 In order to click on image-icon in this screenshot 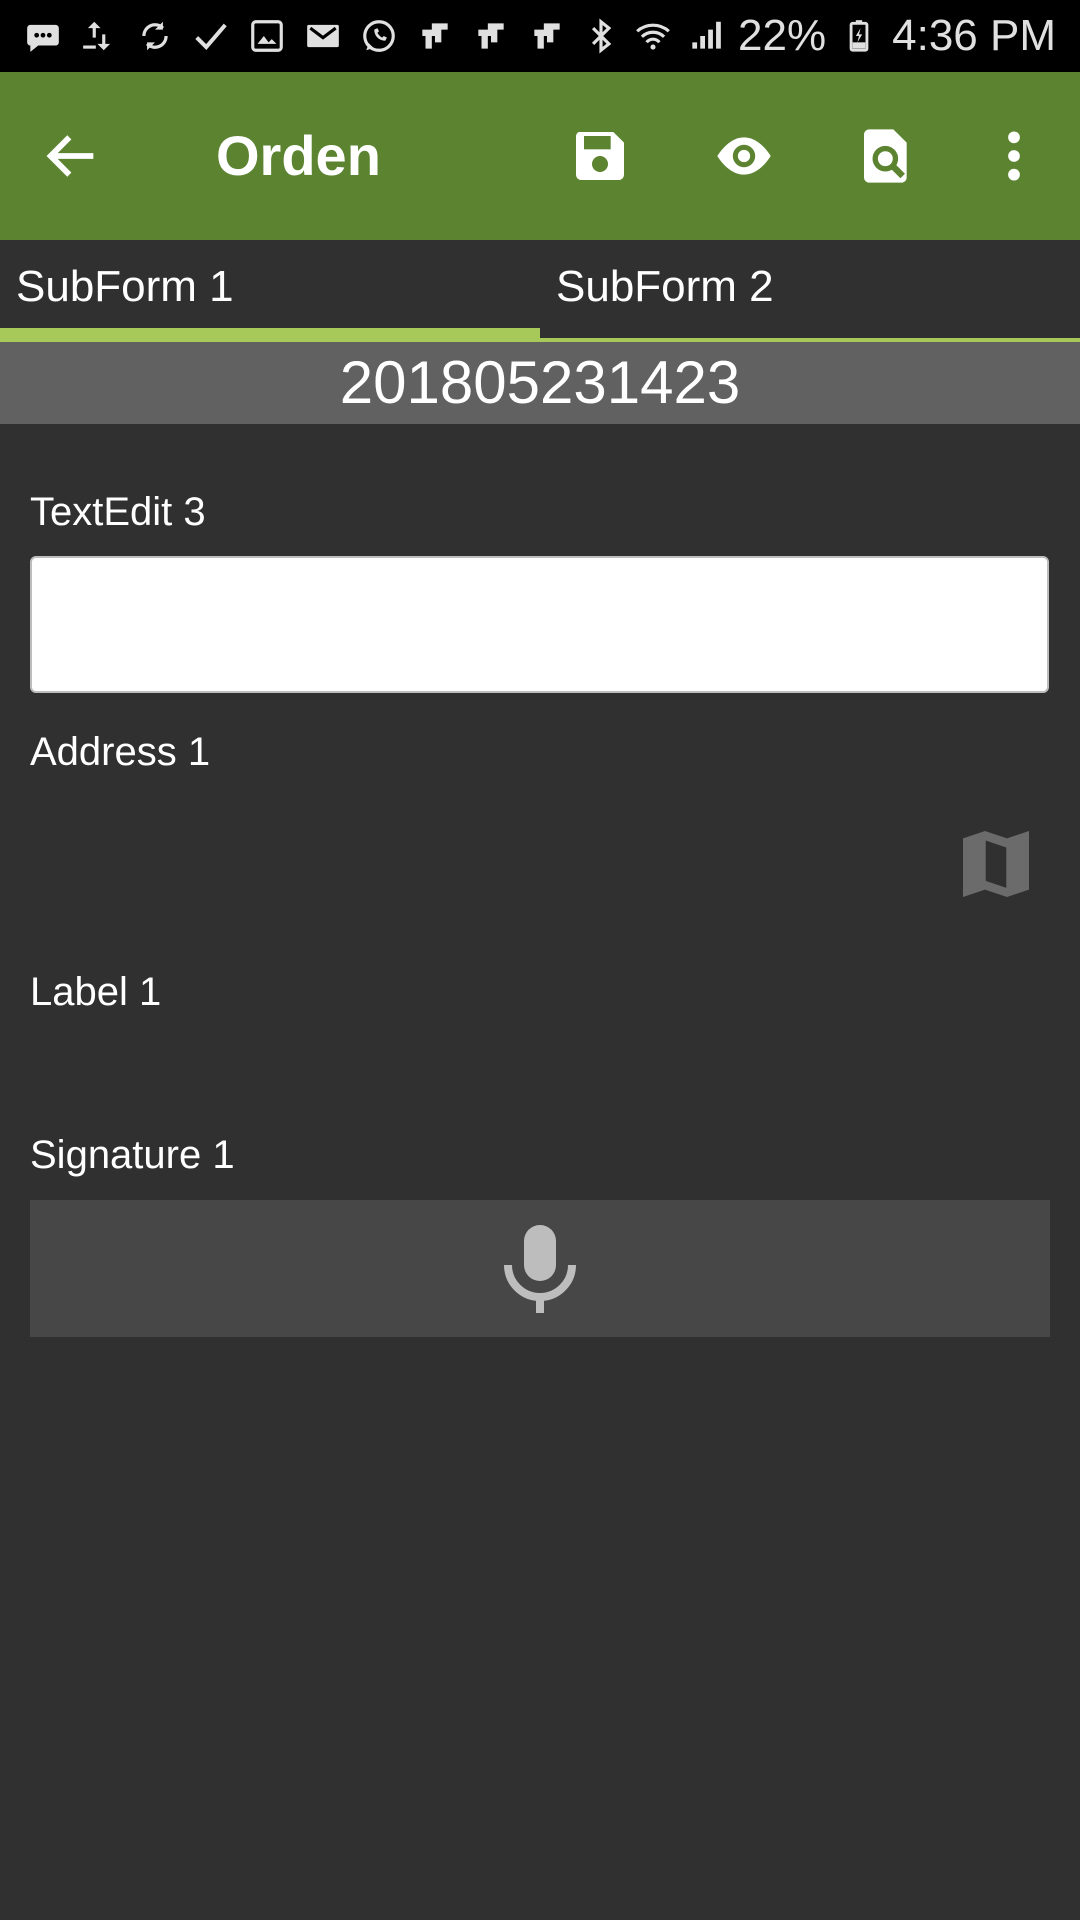, I will do `click(267, 36)`.